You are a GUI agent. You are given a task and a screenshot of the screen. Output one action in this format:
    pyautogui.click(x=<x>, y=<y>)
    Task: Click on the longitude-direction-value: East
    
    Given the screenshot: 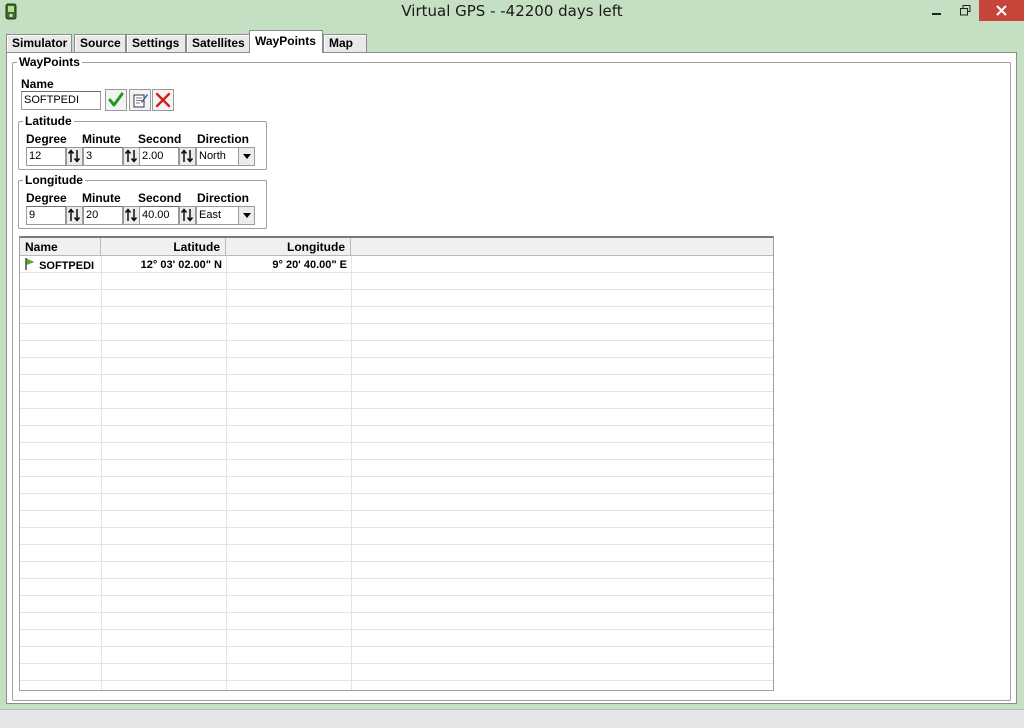 What is the action you would take?
    pyautogui.click(x=210, y=215)
    